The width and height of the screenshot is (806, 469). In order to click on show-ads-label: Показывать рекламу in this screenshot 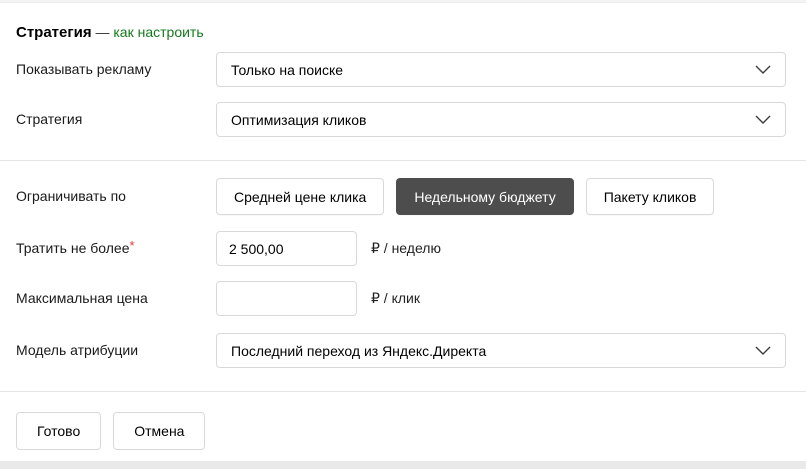, I will do `click(84, 69)`.